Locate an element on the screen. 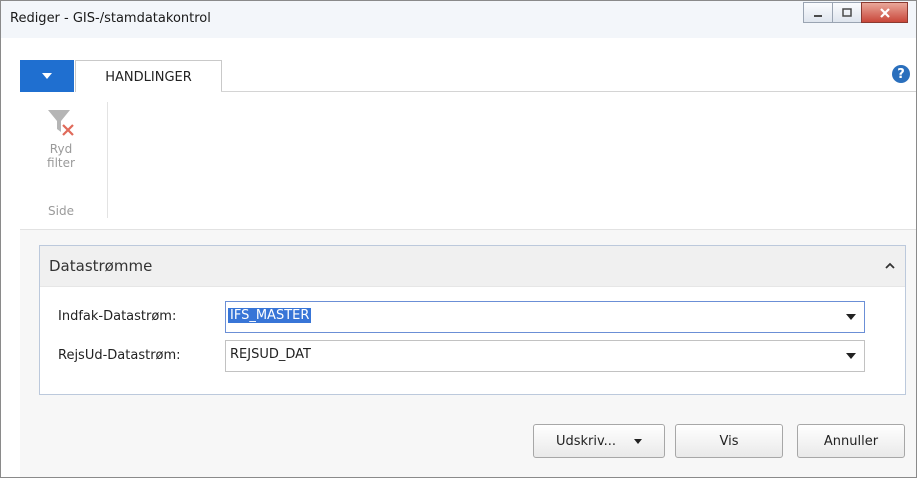  ribbon-group-label: Side is located at coordinates (61, 211).